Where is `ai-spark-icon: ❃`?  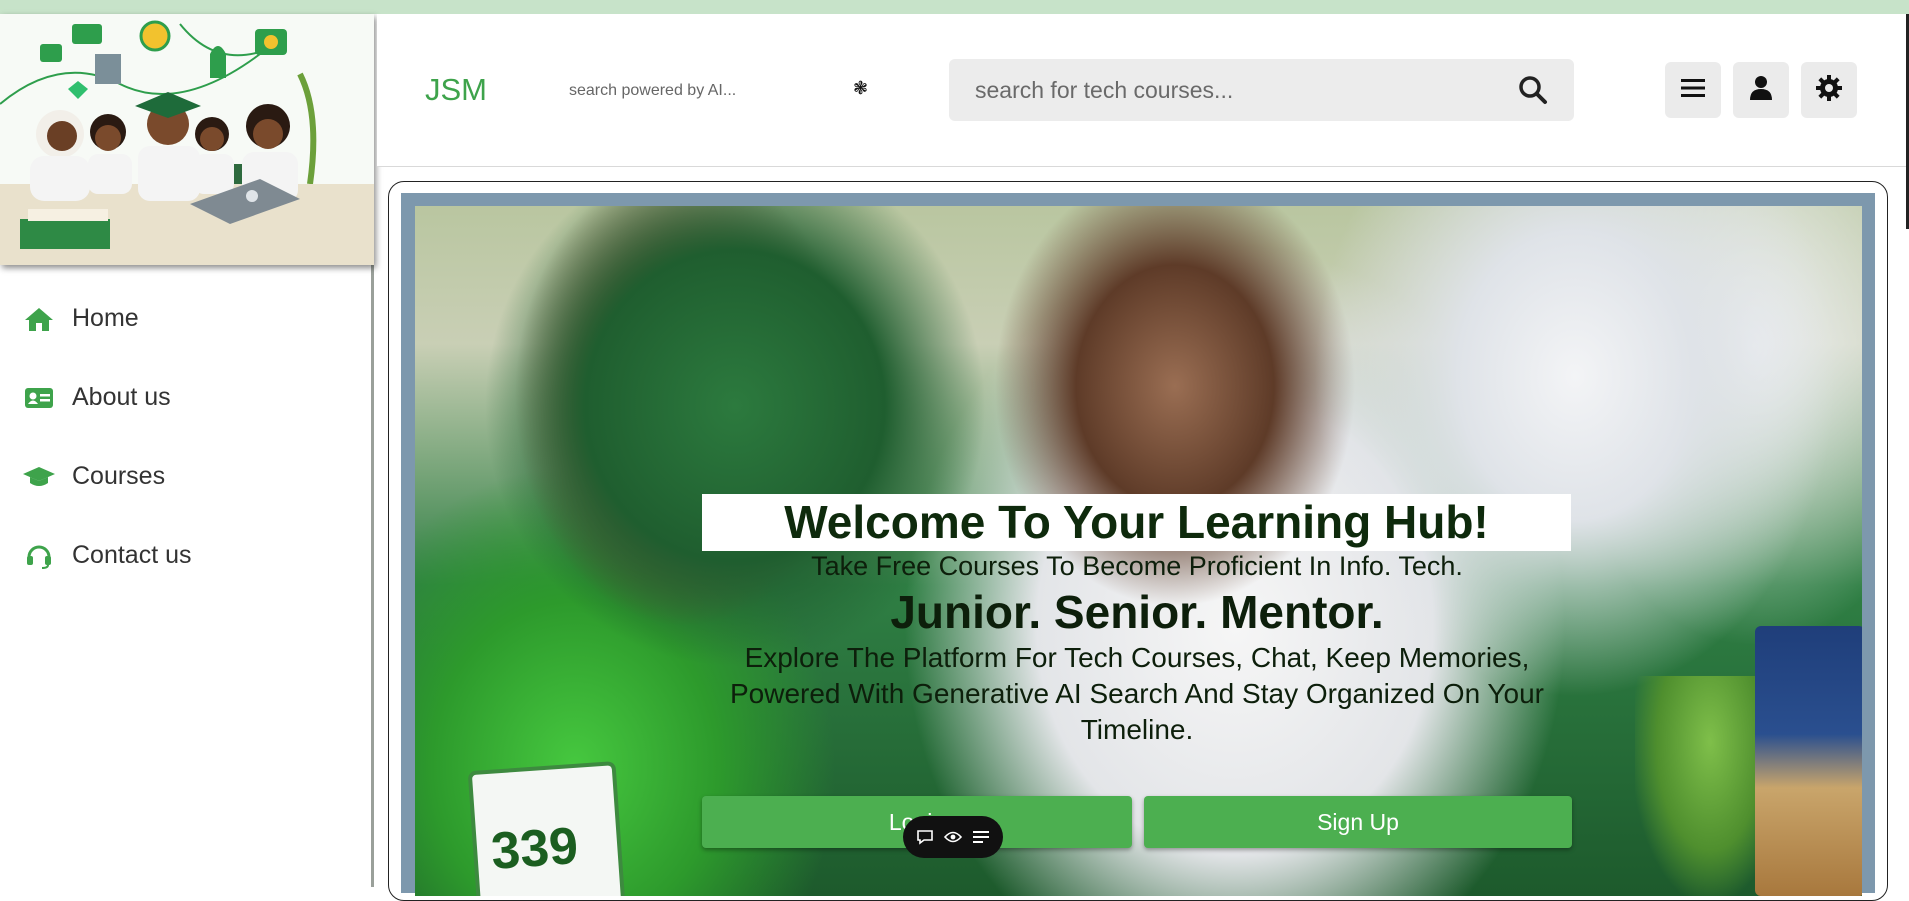 ai-spark-icon: ❃ is located at coordinates (860, 88).